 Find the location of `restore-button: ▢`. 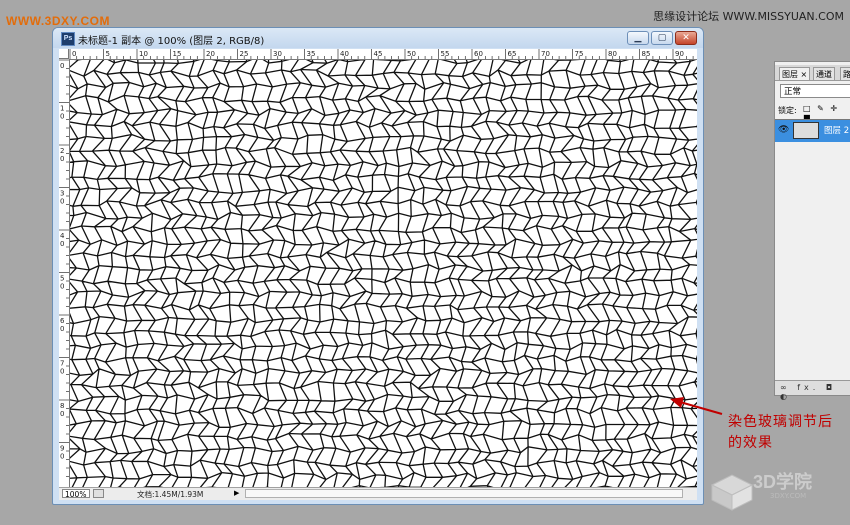

restore-button: ▢ is located at coordinates (662, 38).